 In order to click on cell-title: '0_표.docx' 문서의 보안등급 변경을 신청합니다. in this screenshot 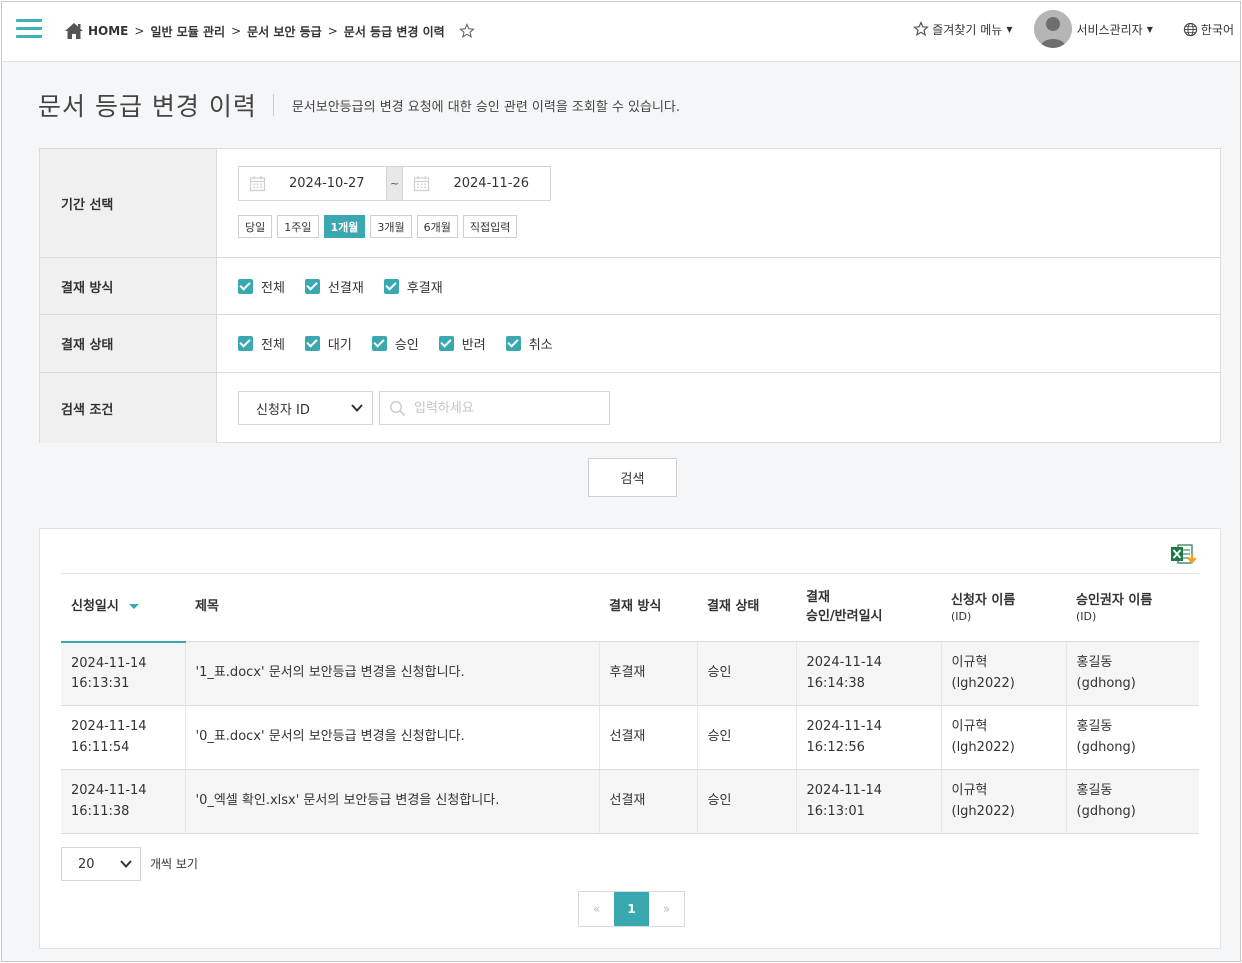, I will do `click(391, 737)`.